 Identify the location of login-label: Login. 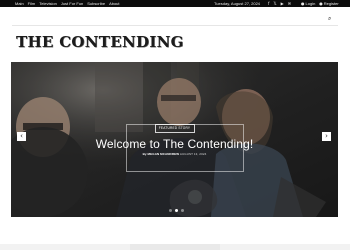
(310, 3).